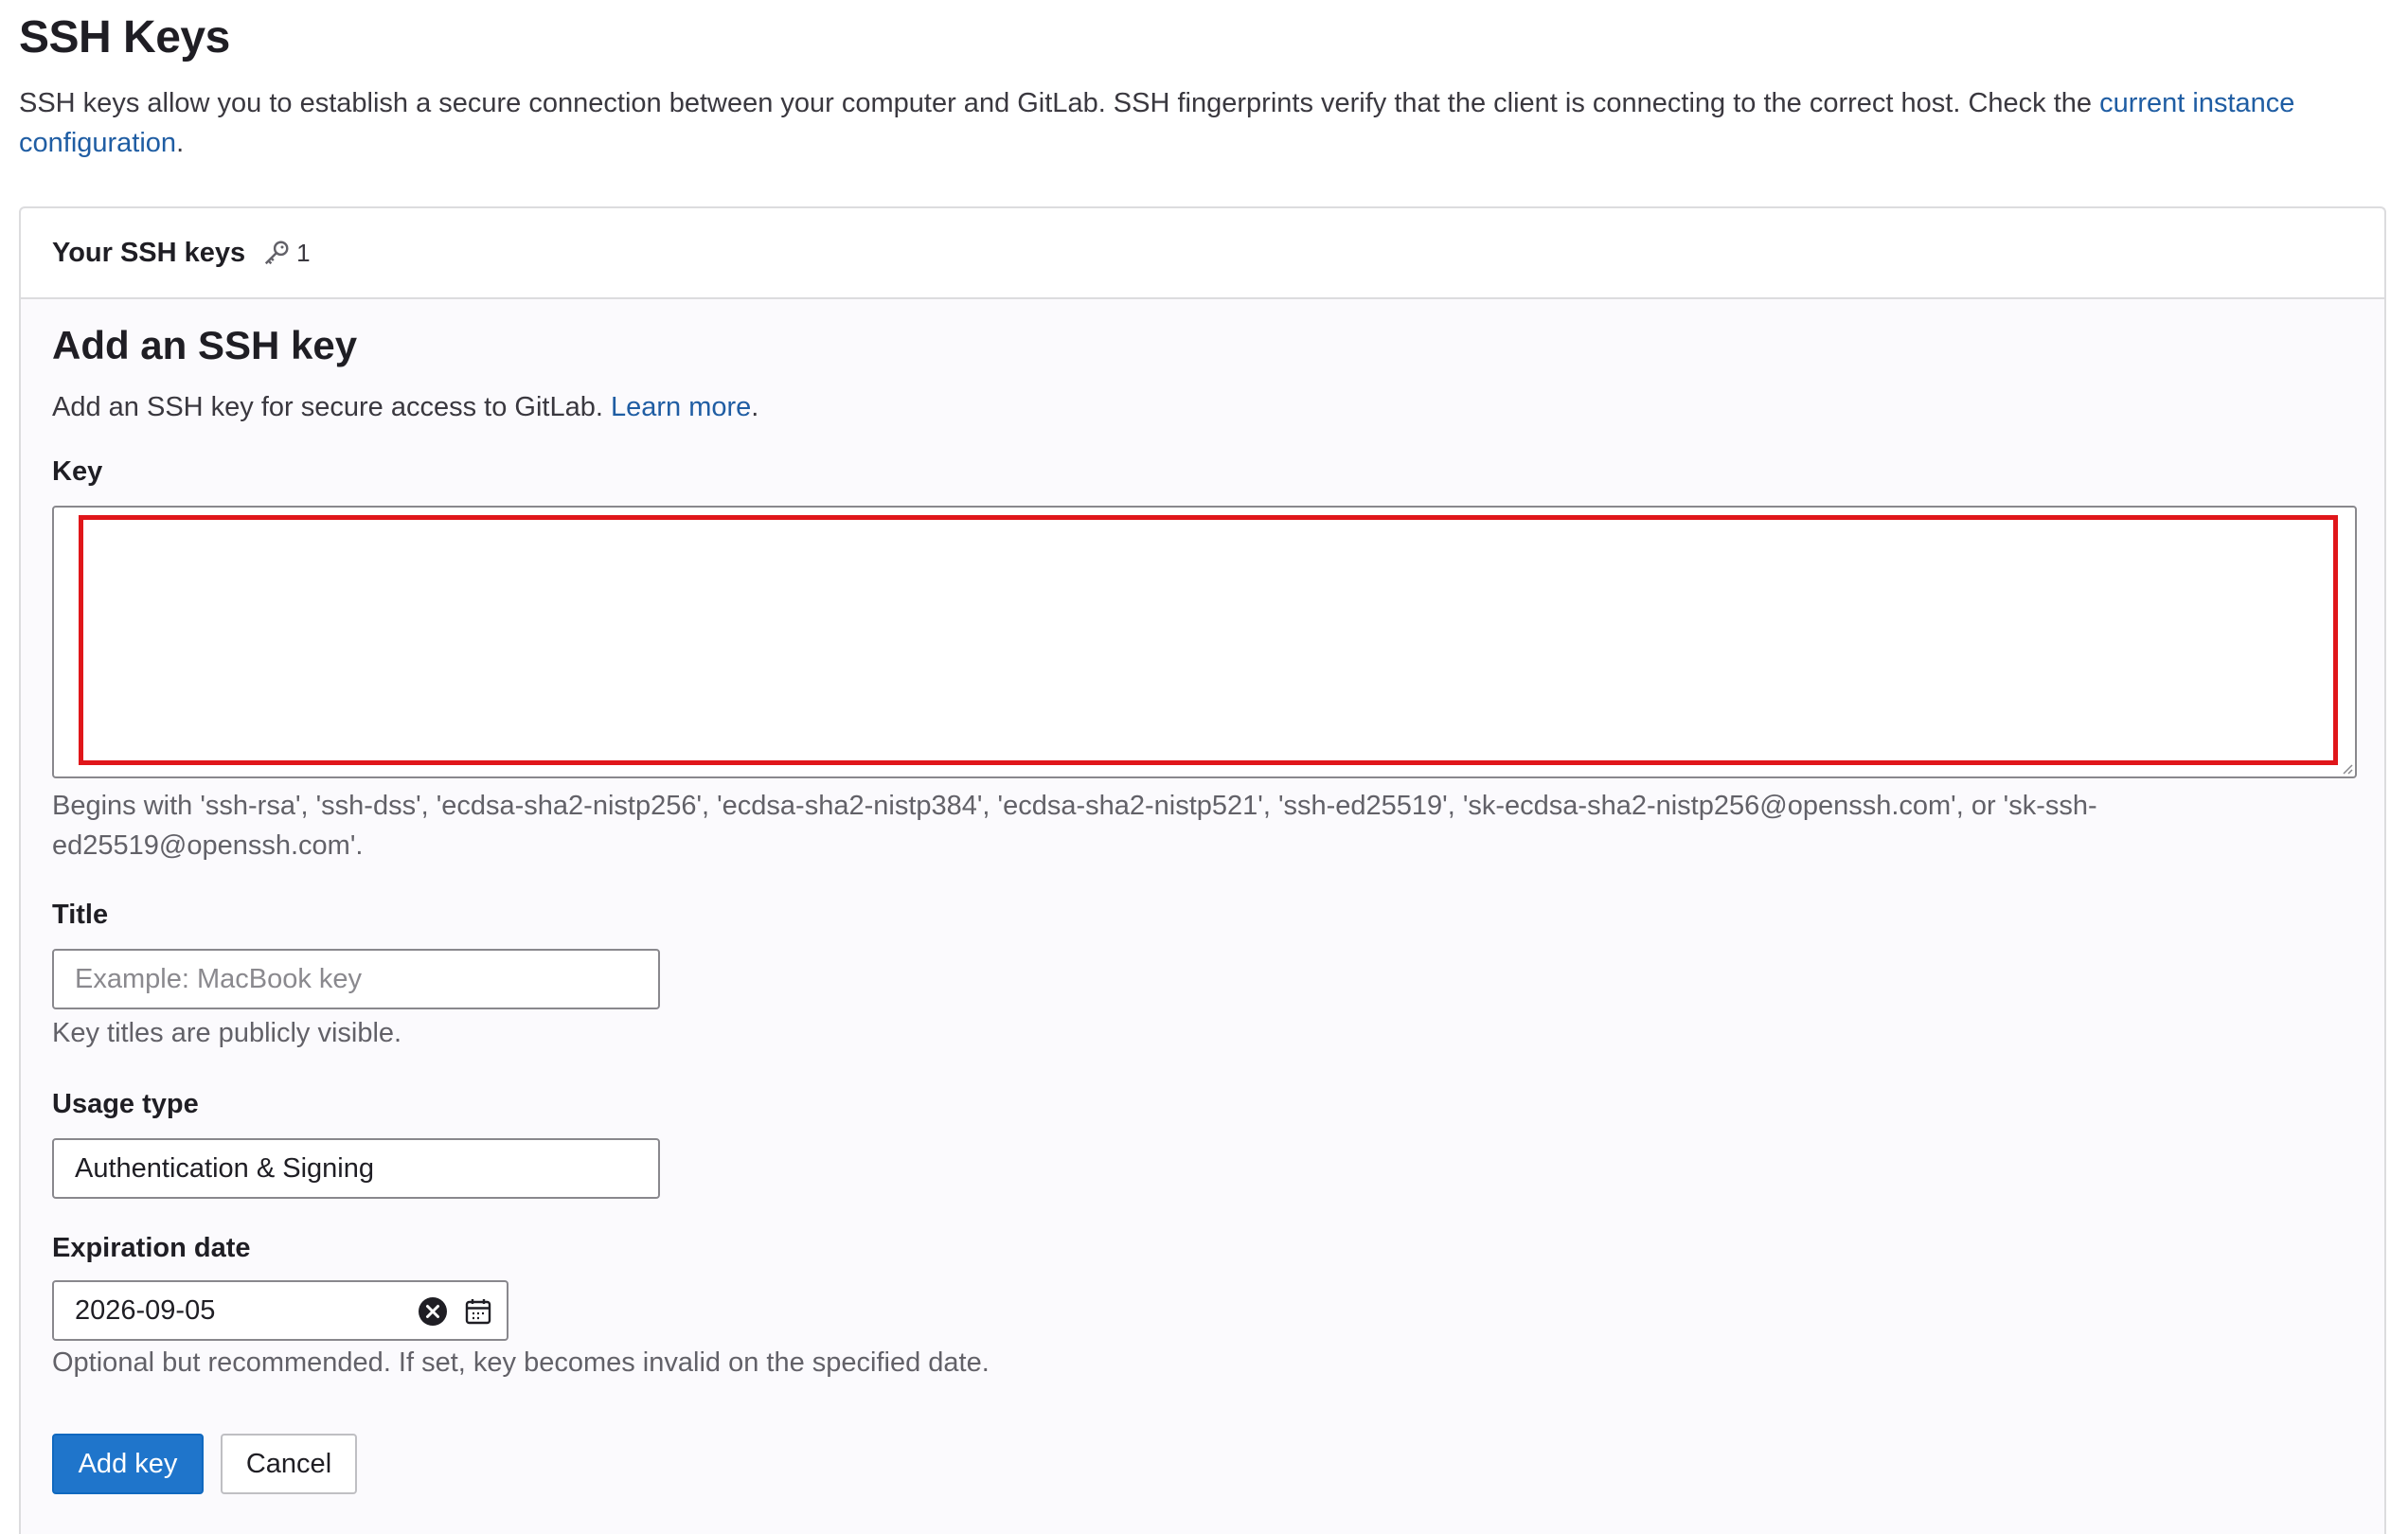 The image size is (2408, 1534). What do you see at coordinates (149, 252) in the screenshot?
I see `card-header-title: Your SSH keys` at bounding box center [149, 252].